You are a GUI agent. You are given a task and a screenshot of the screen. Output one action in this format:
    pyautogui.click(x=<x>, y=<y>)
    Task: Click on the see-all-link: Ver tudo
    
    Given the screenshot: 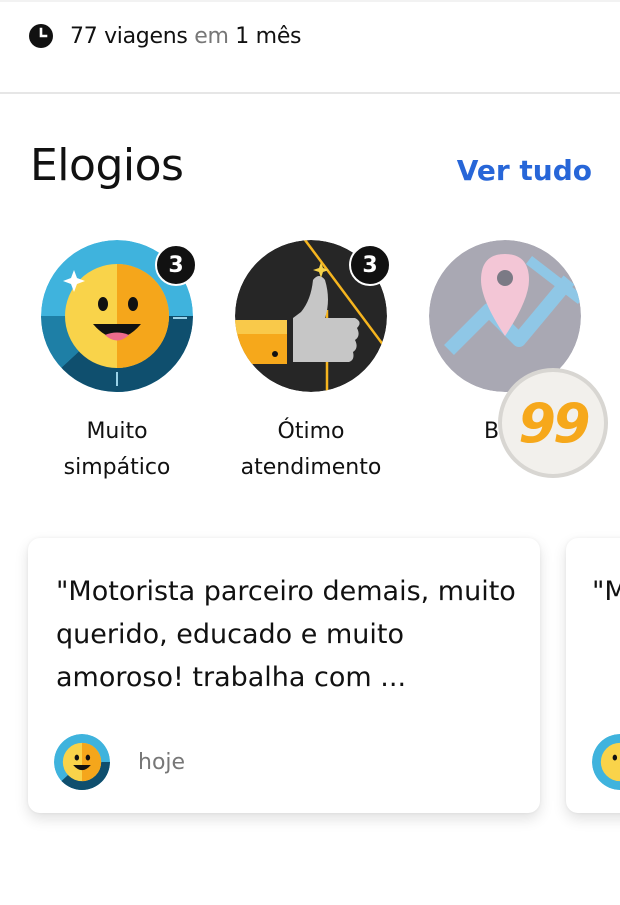 What is the action you would take?
    pyautogui.click(x=524, y=170)
    